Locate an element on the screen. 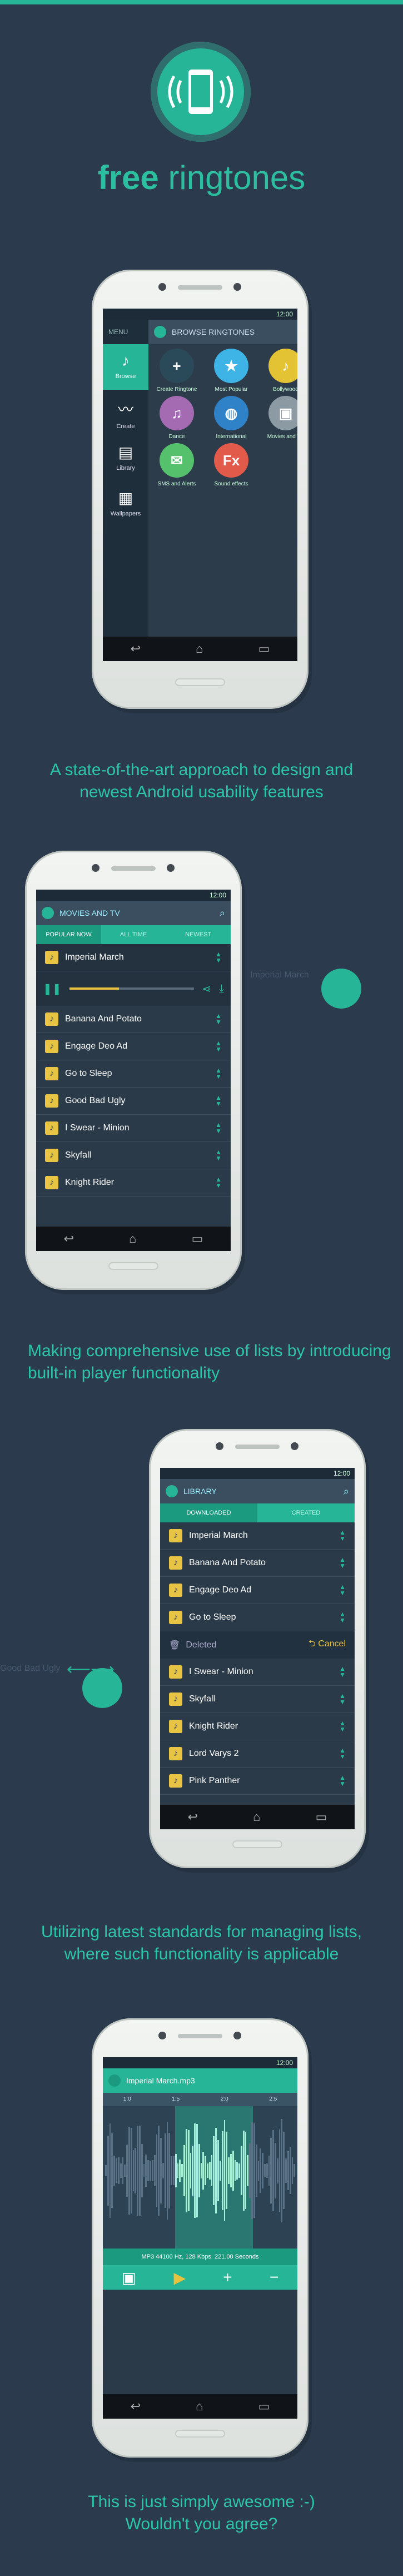 The height and width of the screenshot is (2576, 403). category-icon: ◍ is located at coordinates (231, 413).